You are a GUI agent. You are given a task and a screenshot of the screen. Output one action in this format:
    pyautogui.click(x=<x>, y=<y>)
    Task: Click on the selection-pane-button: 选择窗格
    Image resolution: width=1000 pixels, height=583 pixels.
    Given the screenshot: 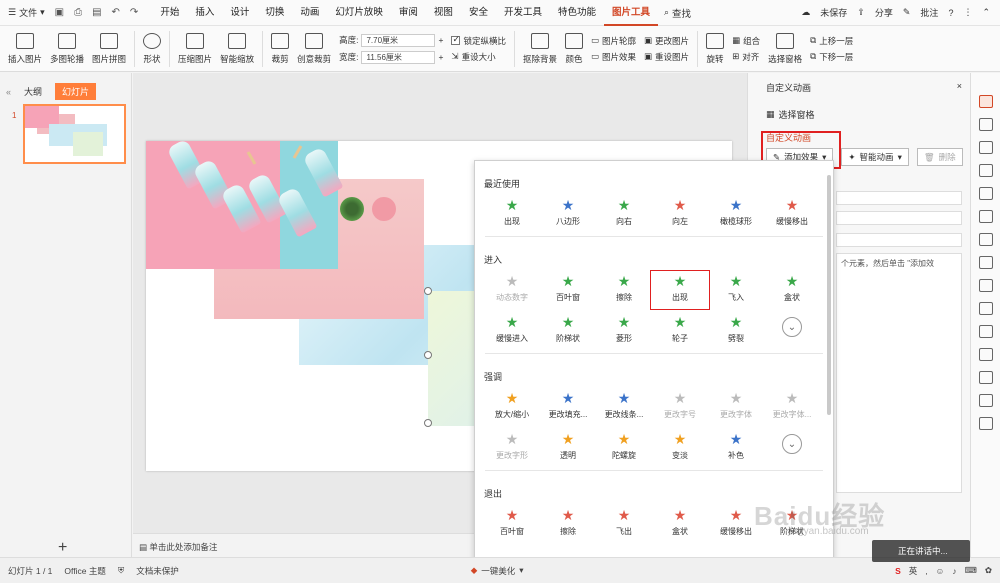 What is the action you would take?
    pyautogui.click(x=785, y=49)
    